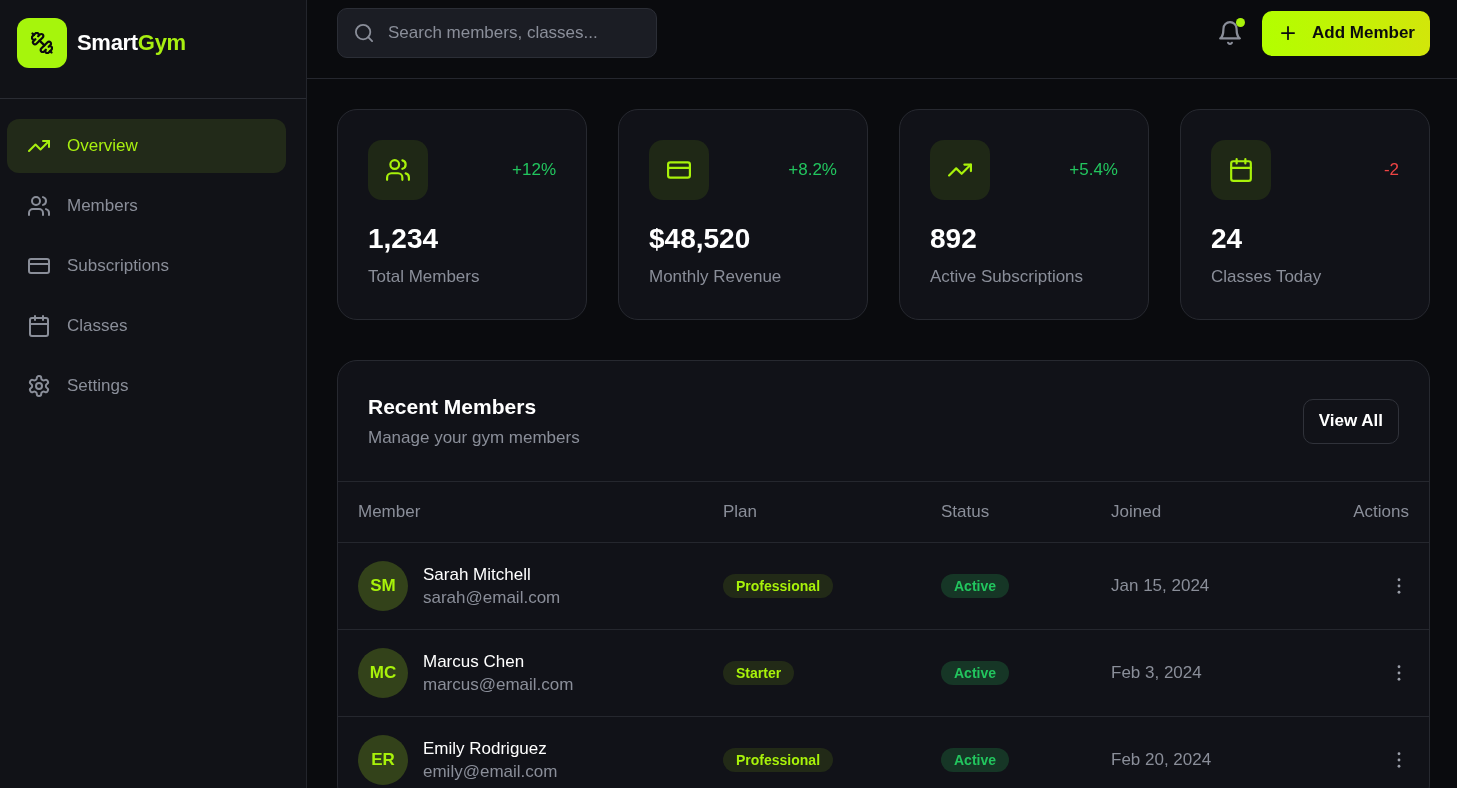 This screenshot has width=1457, height=788. What do you see at coordinates (716, 277) in the screenshot?
I see `stat-label: Monthly Revenue` at bounding box center [716, 277].